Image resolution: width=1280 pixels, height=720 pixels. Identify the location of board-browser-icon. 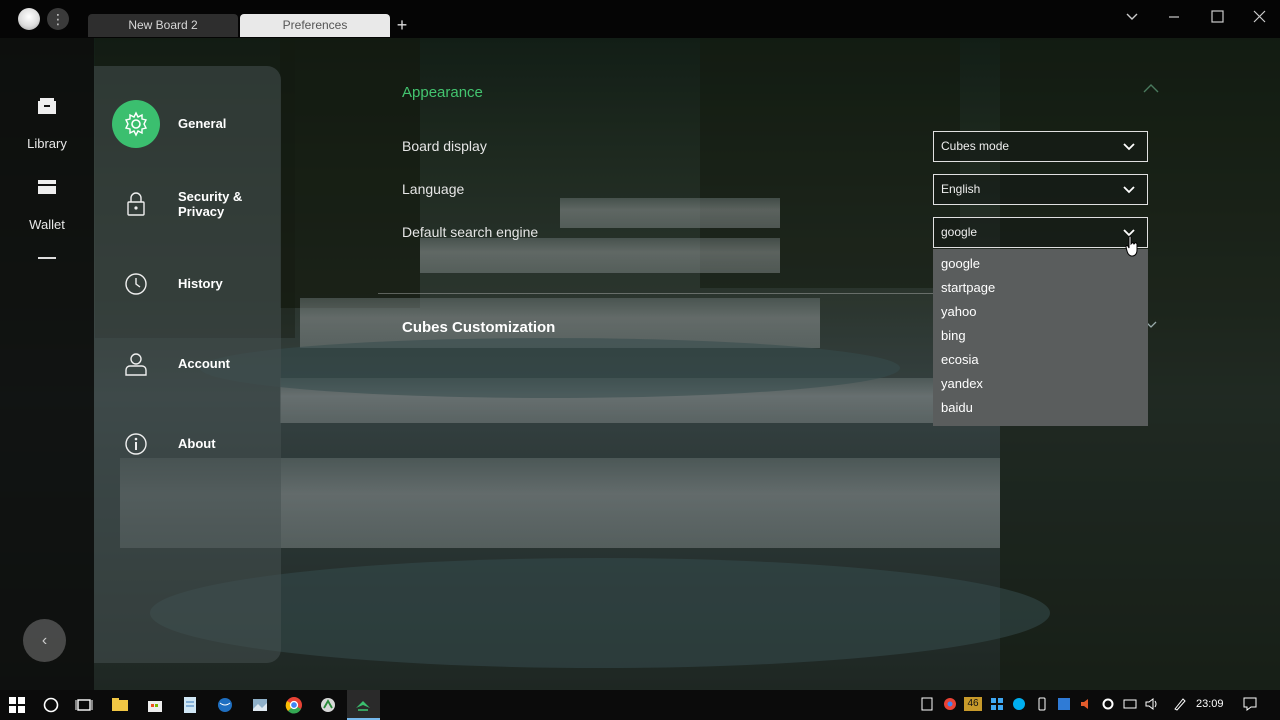
(363, 705).